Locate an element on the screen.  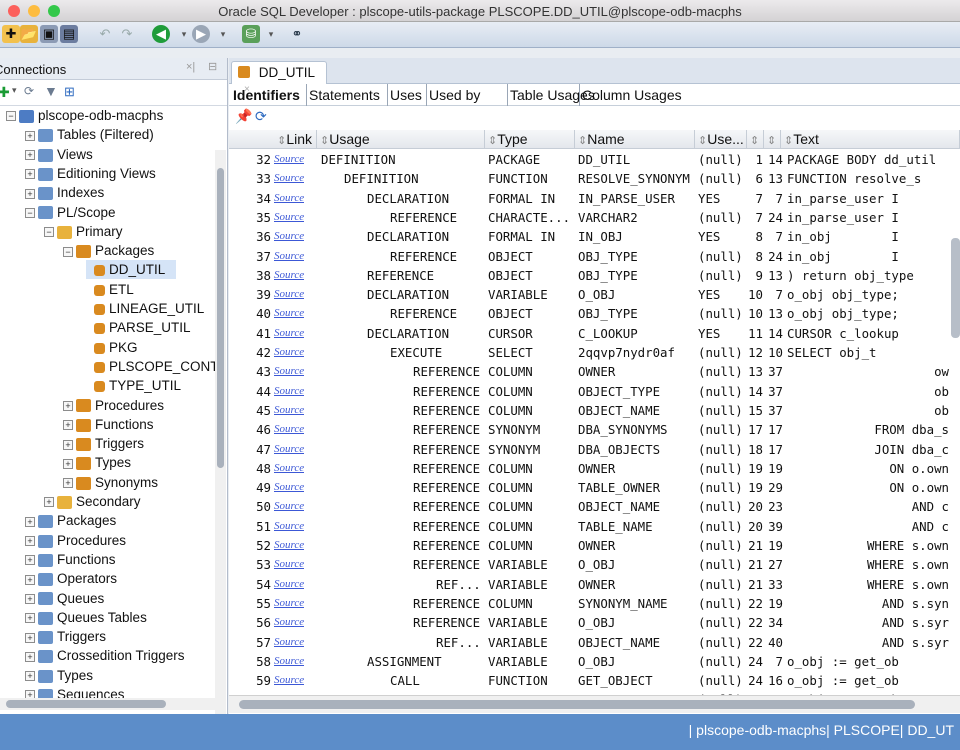
tree-item: + Triggers is located at coordinates (103, 443).